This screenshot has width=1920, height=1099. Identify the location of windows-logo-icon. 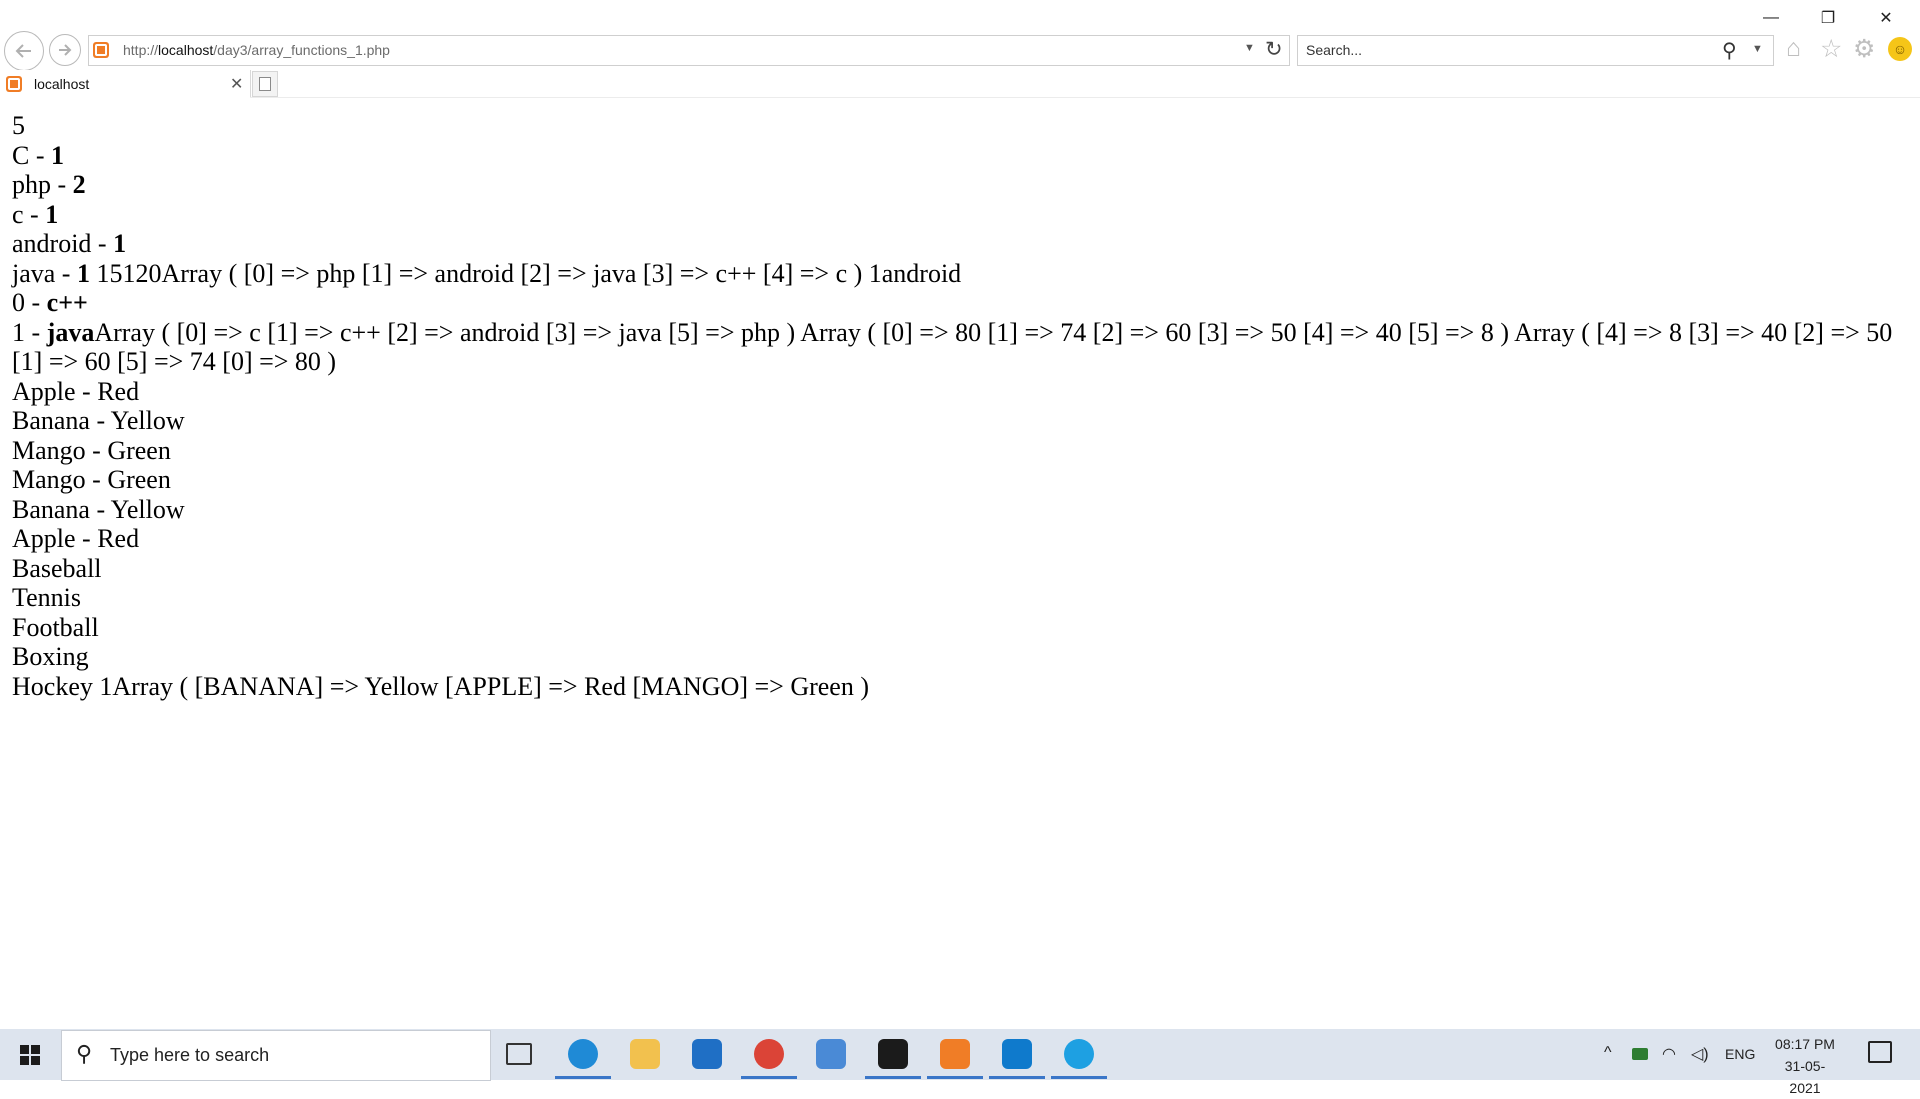
(30, 1054).